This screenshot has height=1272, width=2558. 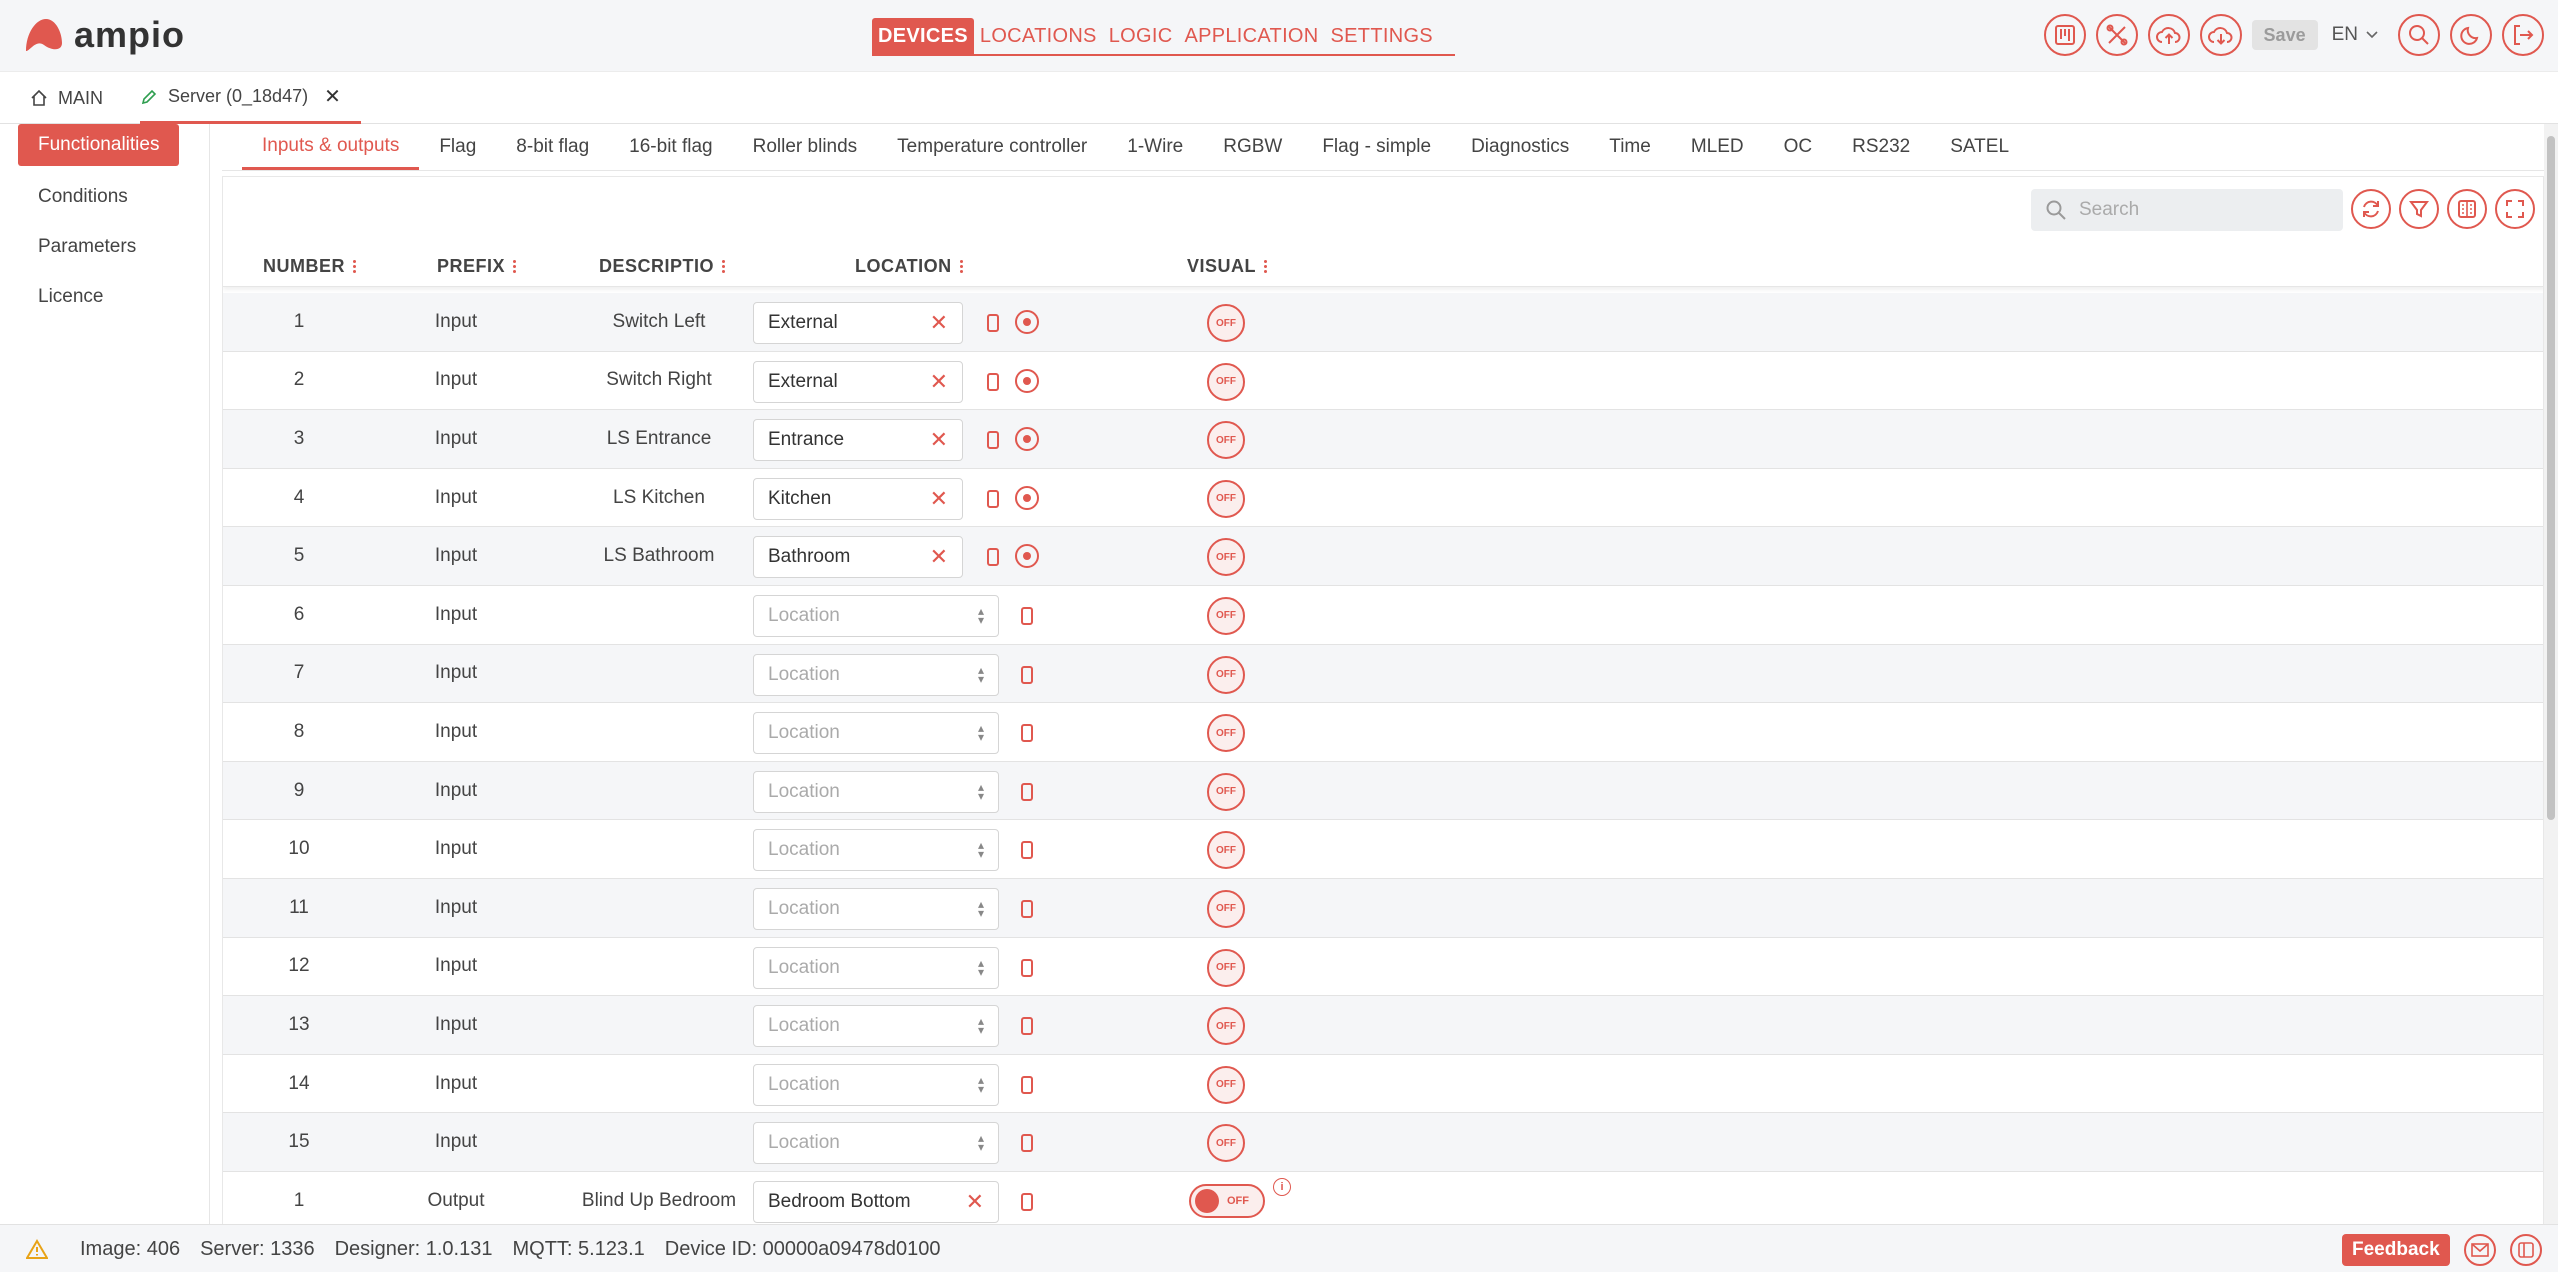 What do you see at coordinates (2371, 209) in the screenshot?
I see `refresh-button` at bounding box center [2371, 209].